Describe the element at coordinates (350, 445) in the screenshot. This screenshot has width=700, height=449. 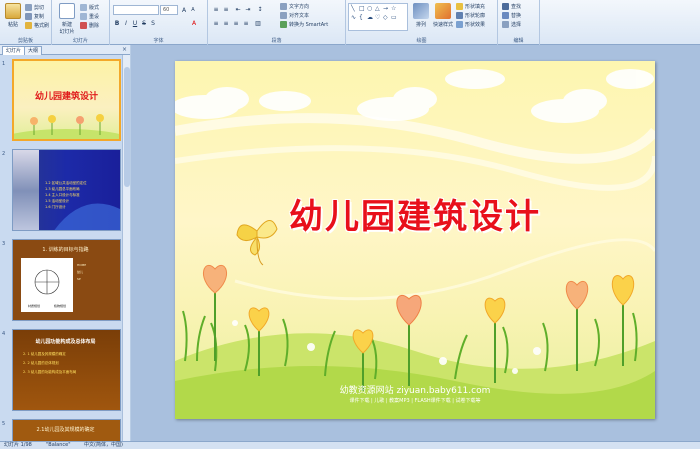
I see `status-bar: 幻灯片 1/98 "Balance" 中文(简体，中国)` at that location.